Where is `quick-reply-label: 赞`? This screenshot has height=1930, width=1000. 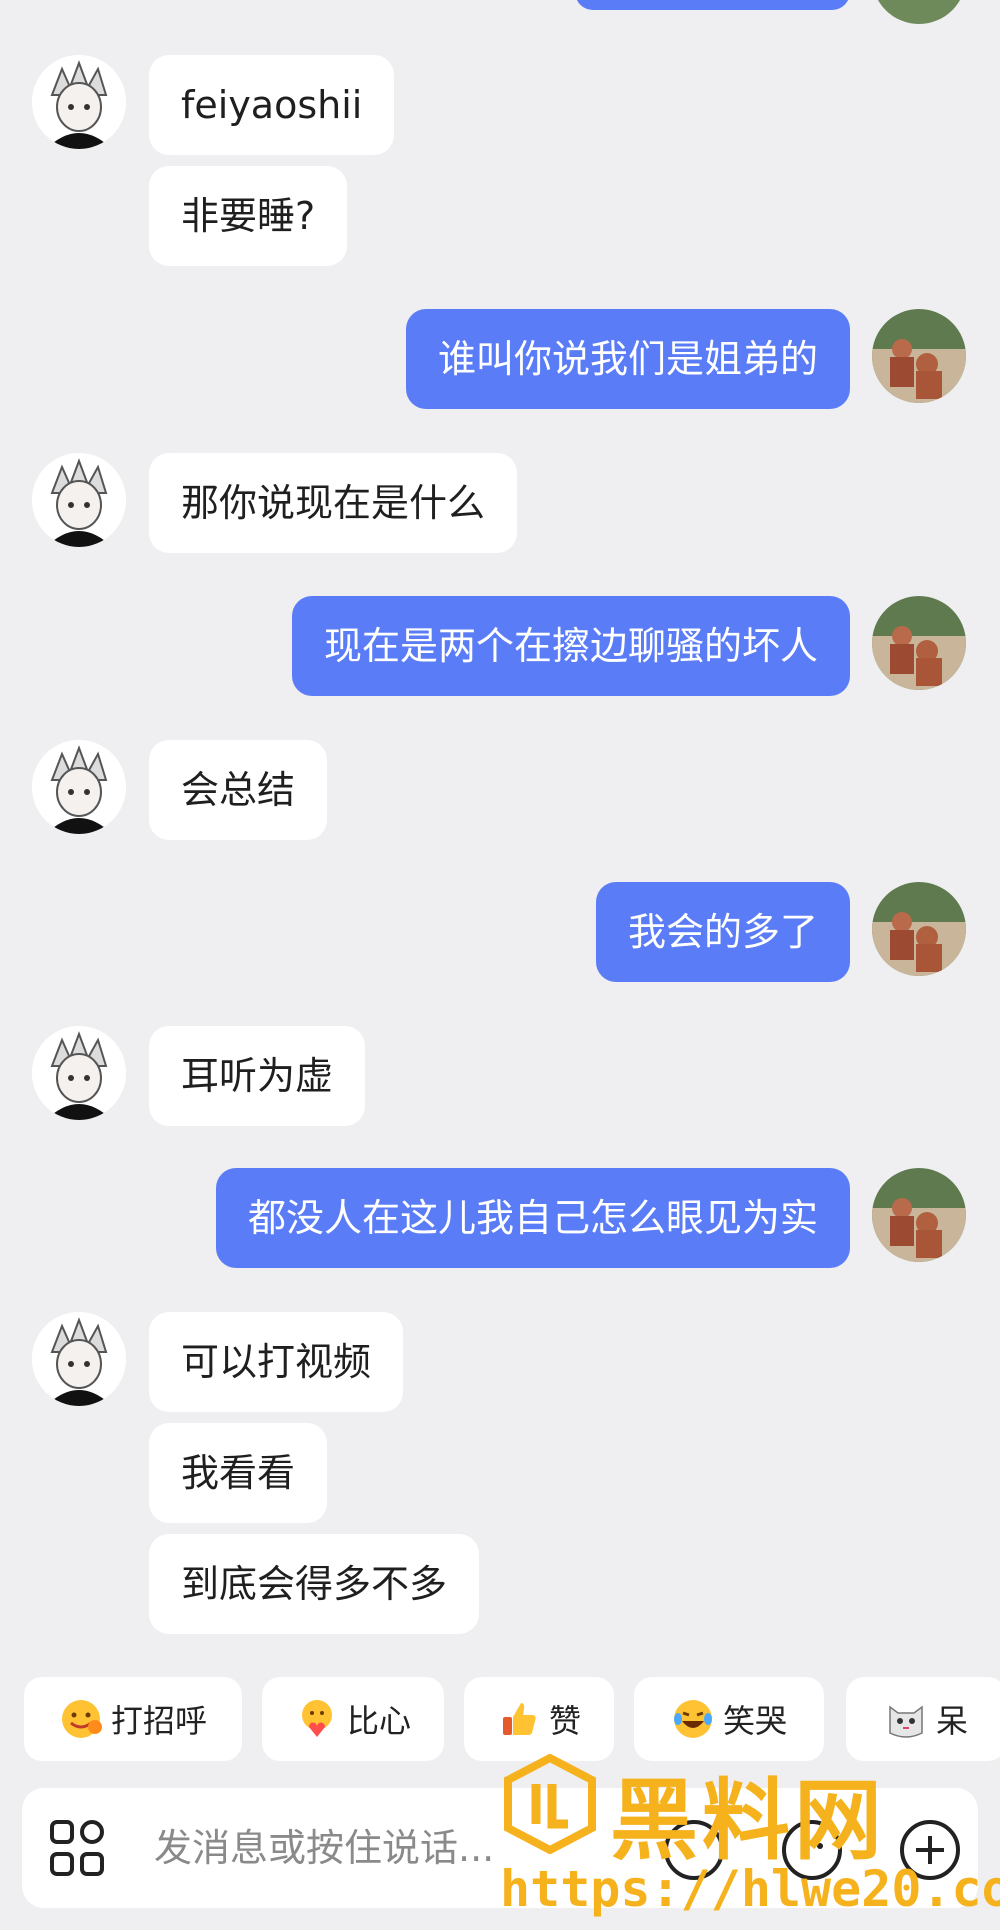
quick-reply-label: 赞 is located at coordinates (564, 1721).